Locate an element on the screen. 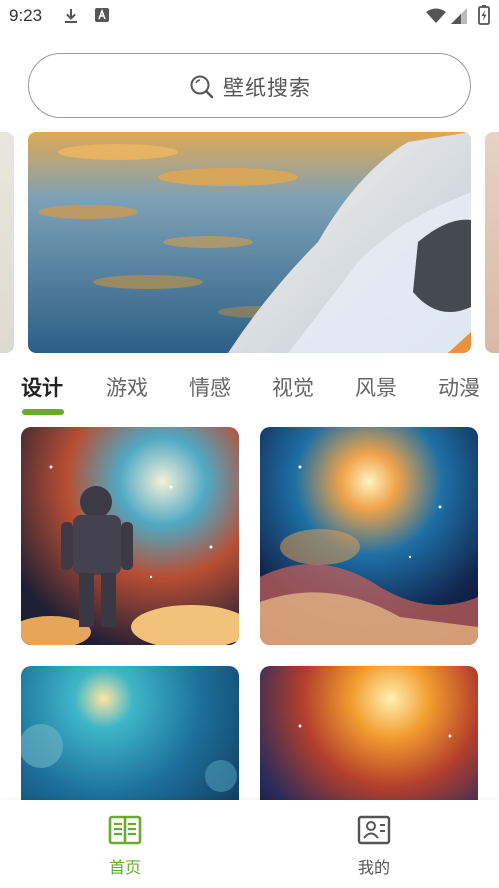 The height and width of the screenshot is (888, 499). banner-next-peek is located at coordinates (492, 242).